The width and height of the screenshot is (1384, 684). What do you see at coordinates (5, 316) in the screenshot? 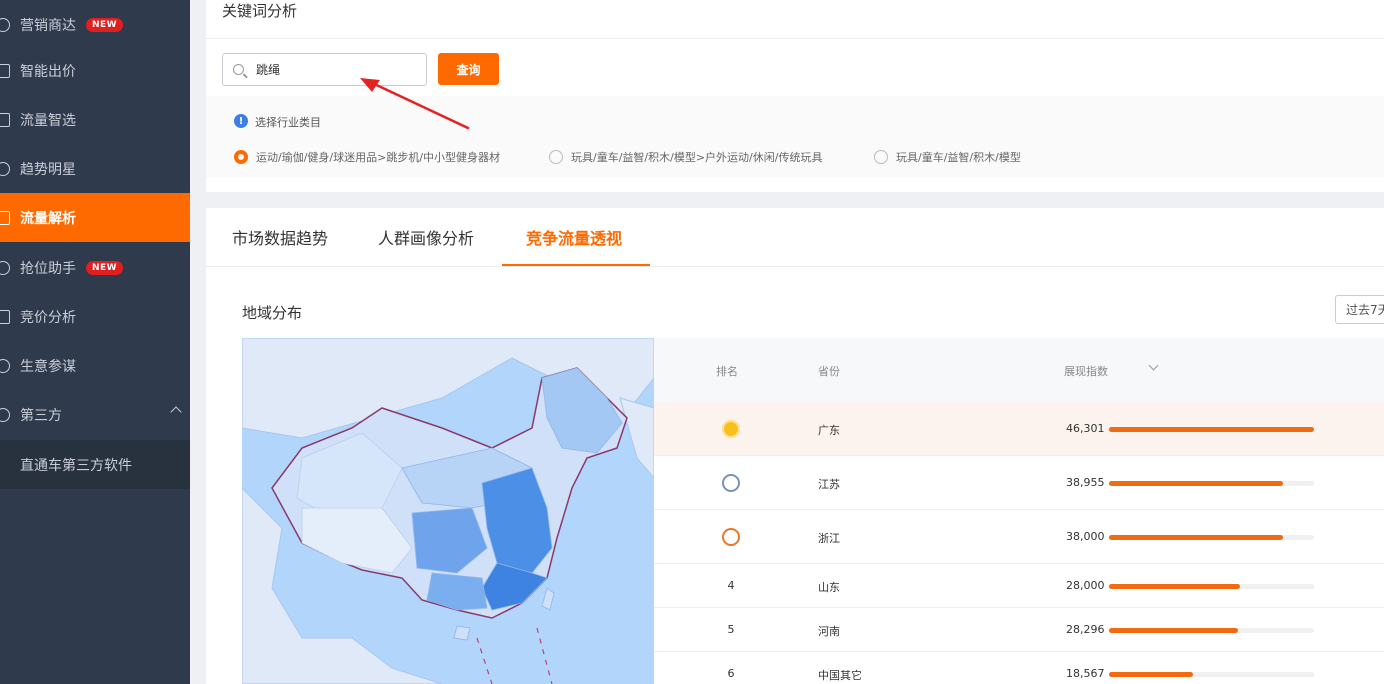
I see `bid-analysis-icon` at bounding box center [5, 316].